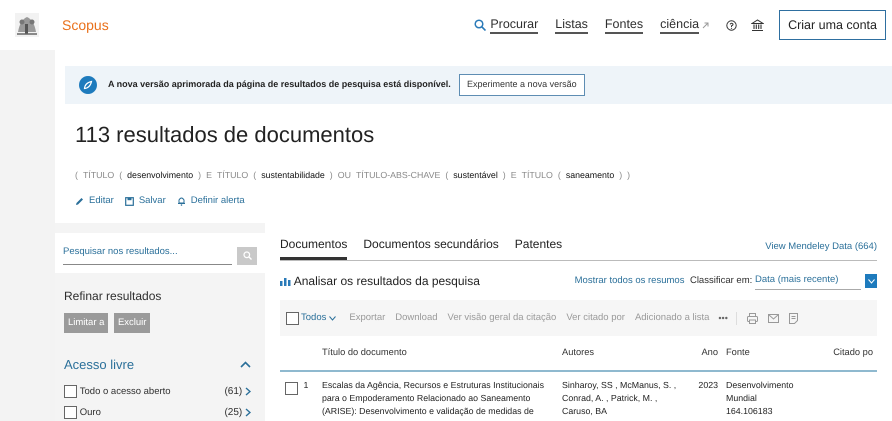  Describe the element at coordinates (821, 247) in the screenshot. I see `mendeley-link: View Mendeley Data (664)` at that location.